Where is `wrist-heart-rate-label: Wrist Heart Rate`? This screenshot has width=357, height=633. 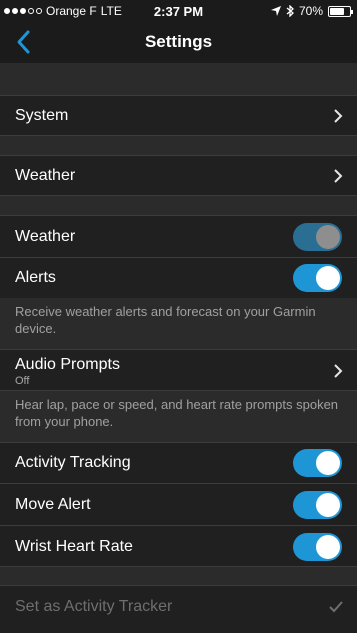
wrist-heart-rate-label: Wrist Heart Rate is located at coordinates (74, 546).